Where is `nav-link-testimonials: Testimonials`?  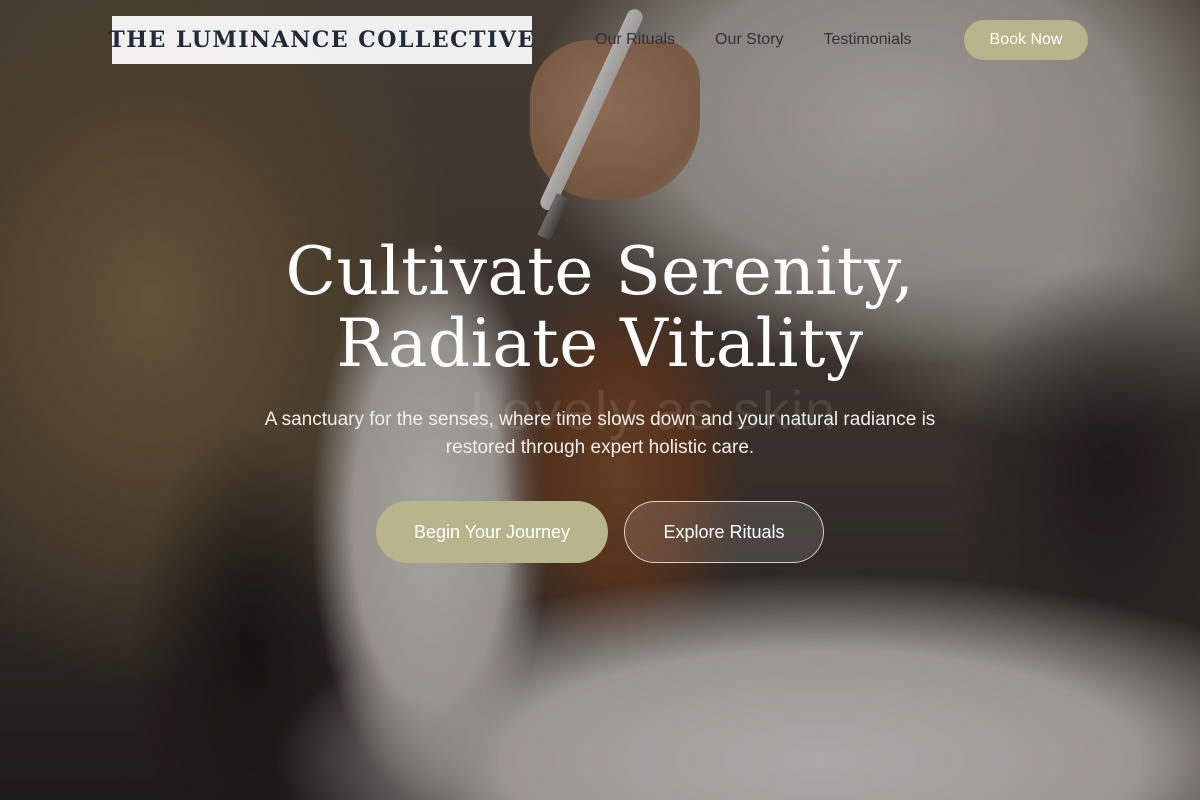
nav-link-testimonials: Testimonials is located at coordinates (868, 40).